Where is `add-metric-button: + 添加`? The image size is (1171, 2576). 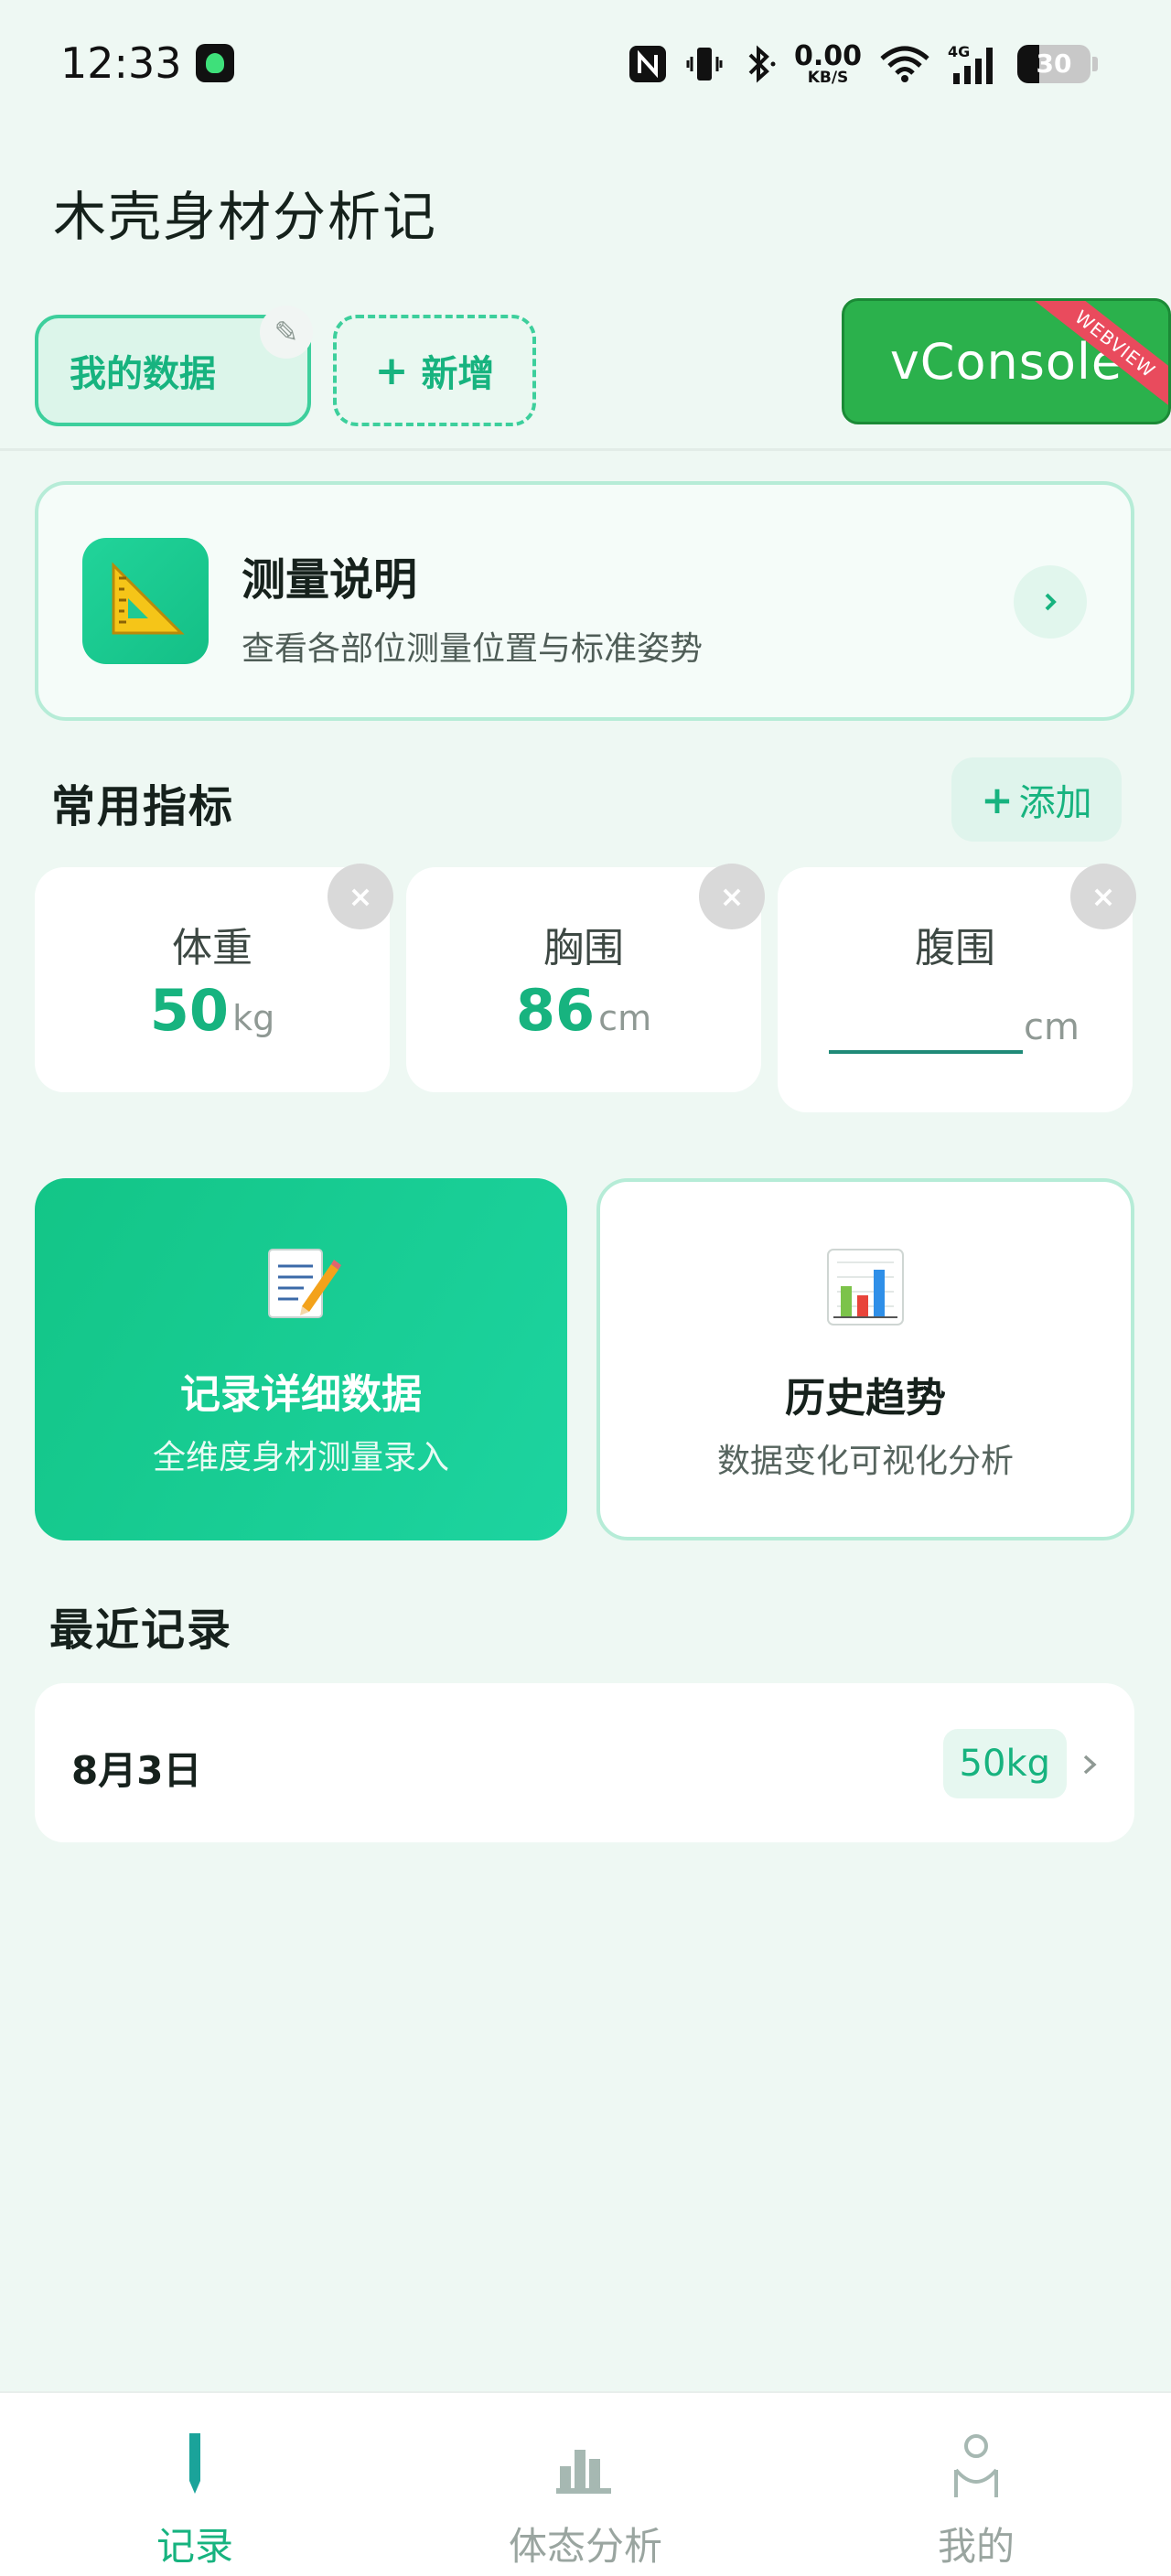
add-metric-button: + 添加 is located at coordinates (1036, 800).